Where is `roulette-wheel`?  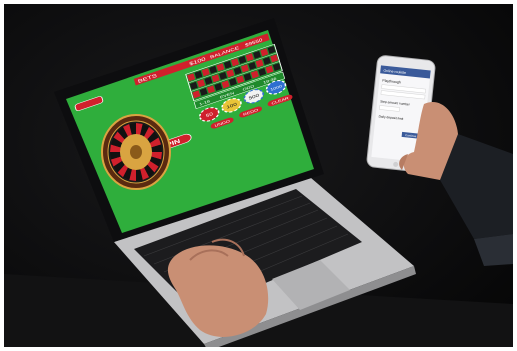
roulette-wheel is located at coordinates (136, 152).